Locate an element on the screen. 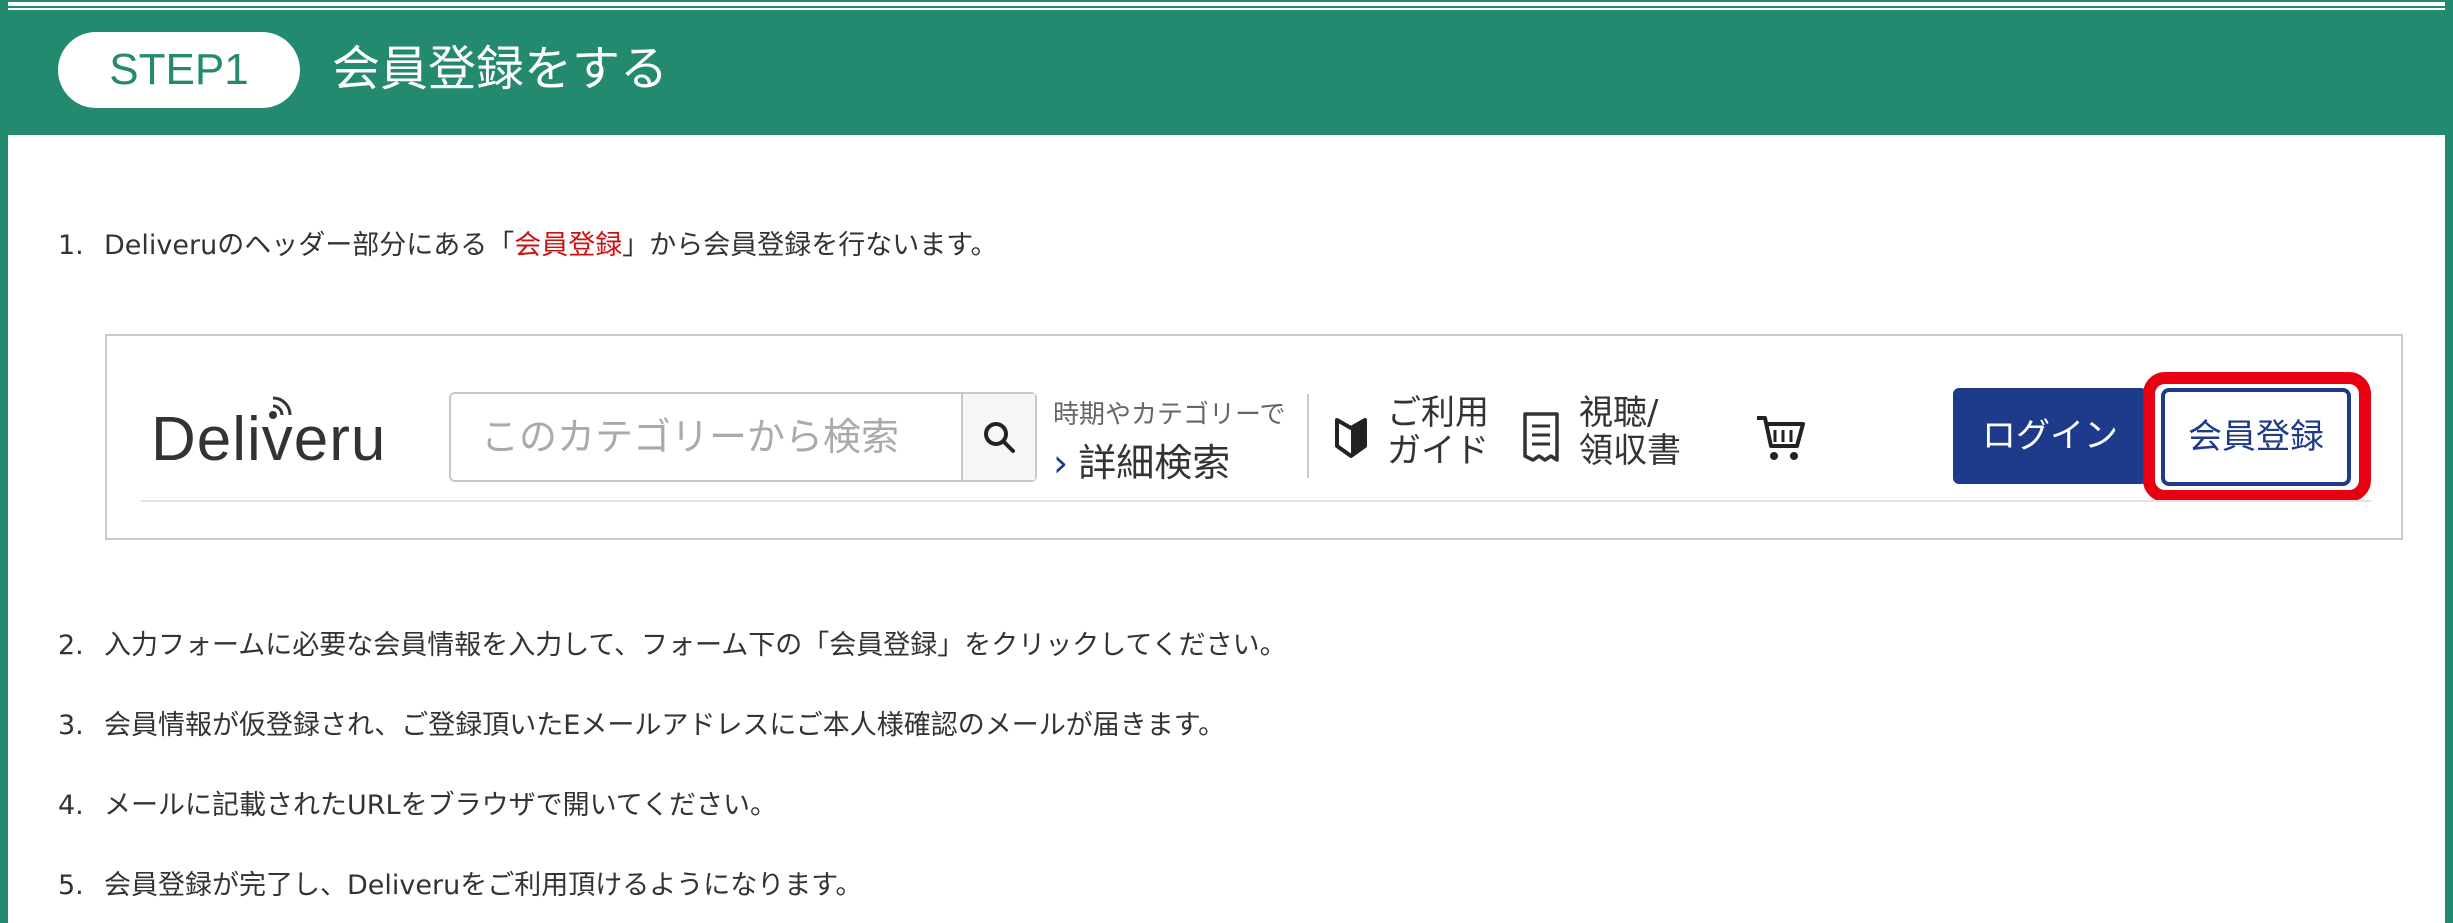  step-item-1: 1. Deliveruのヘッダー部分にある「会員登録」から会員登録を行ないます。 is located at coordinates (528, 246).